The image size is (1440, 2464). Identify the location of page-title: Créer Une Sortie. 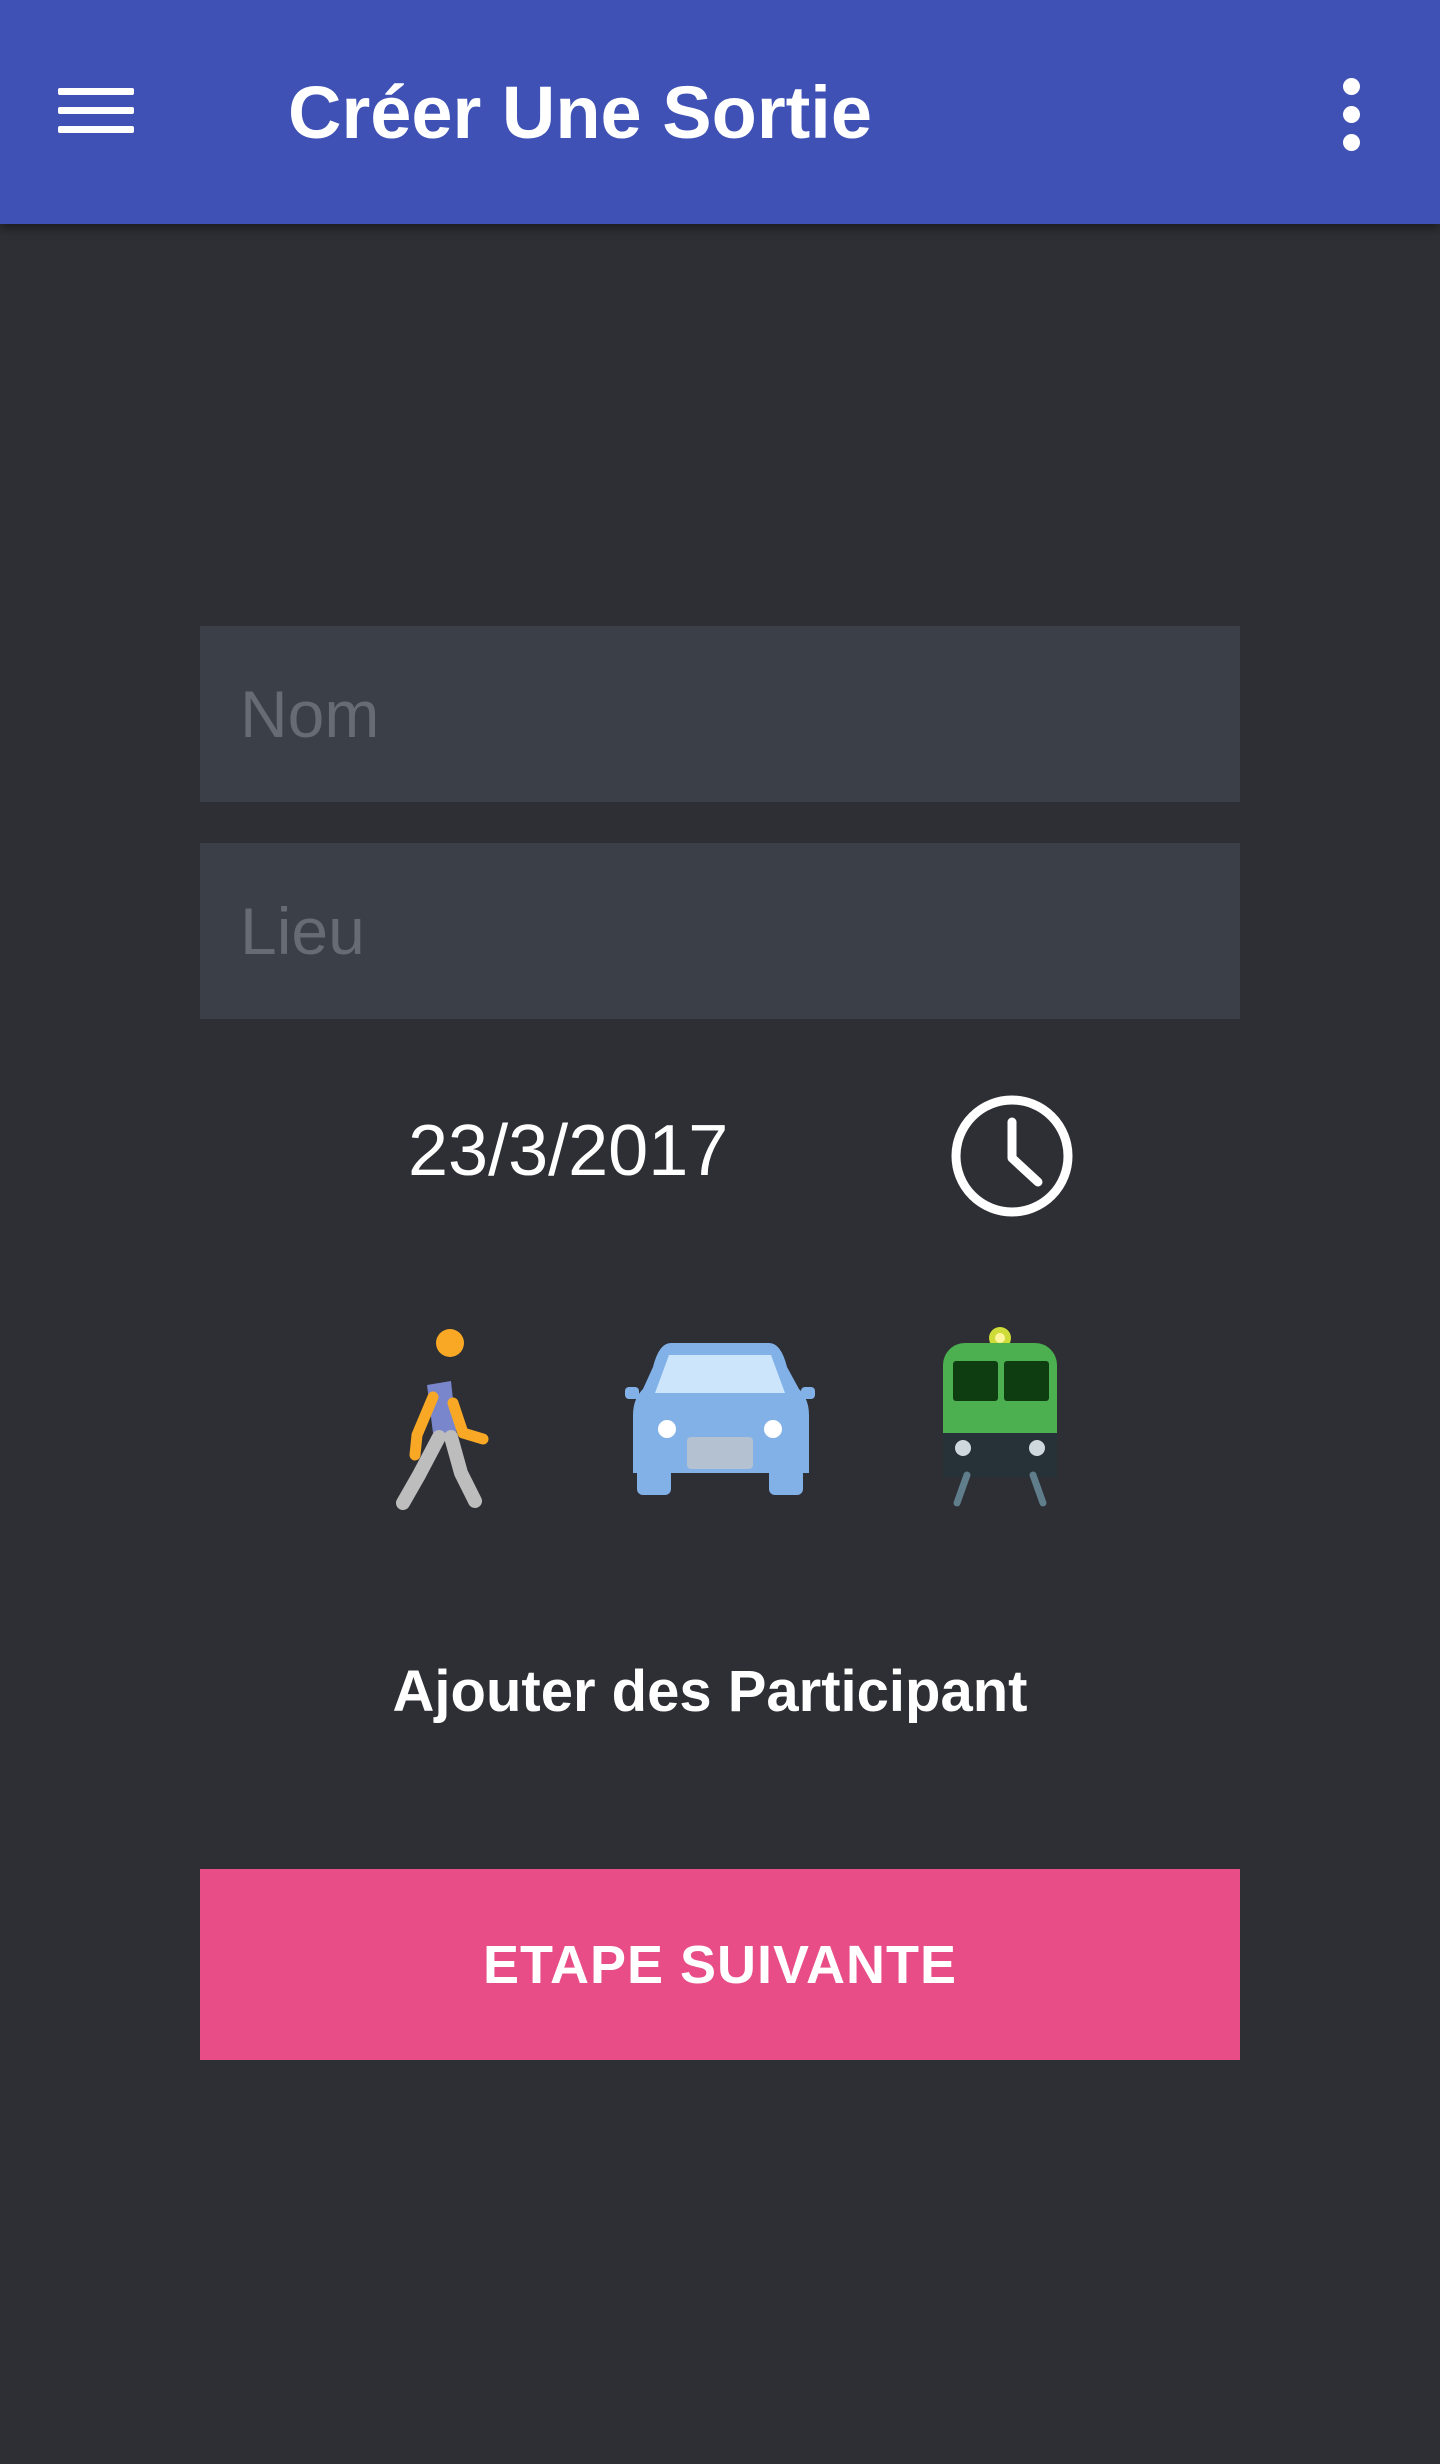
(580, 112).